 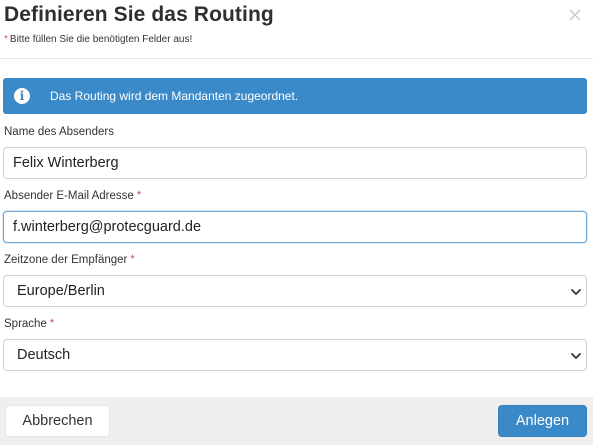 I want to click on language-label: Sprache *, so click(x=29, y=324).